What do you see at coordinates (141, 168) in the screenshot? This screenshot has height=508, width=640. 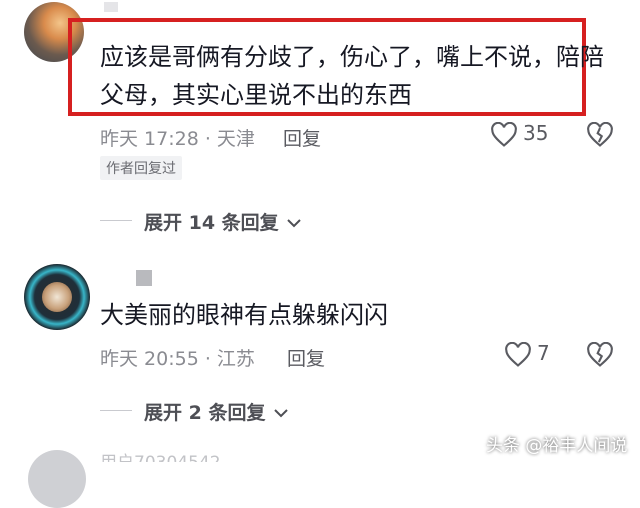 I see `author-replied-badge: 作者回复过` at bounding box center [141, 168].